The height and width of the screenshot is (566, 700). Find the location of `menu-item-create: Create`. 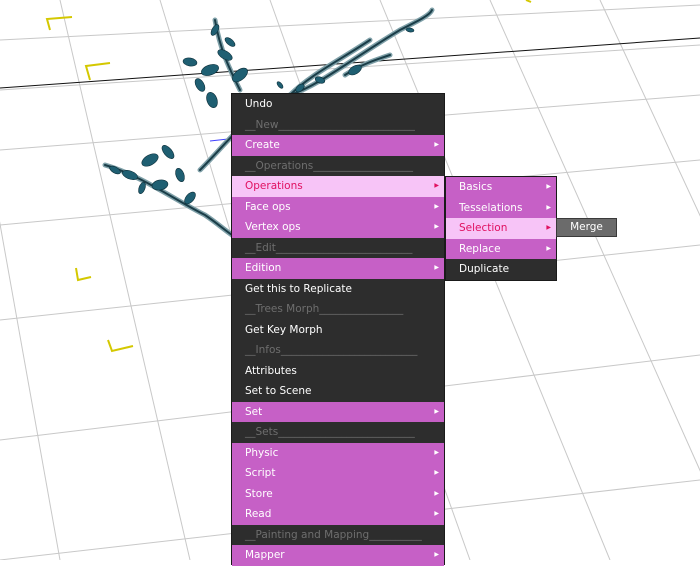

menu-item-create: Create is located at coordinates (338, 145).